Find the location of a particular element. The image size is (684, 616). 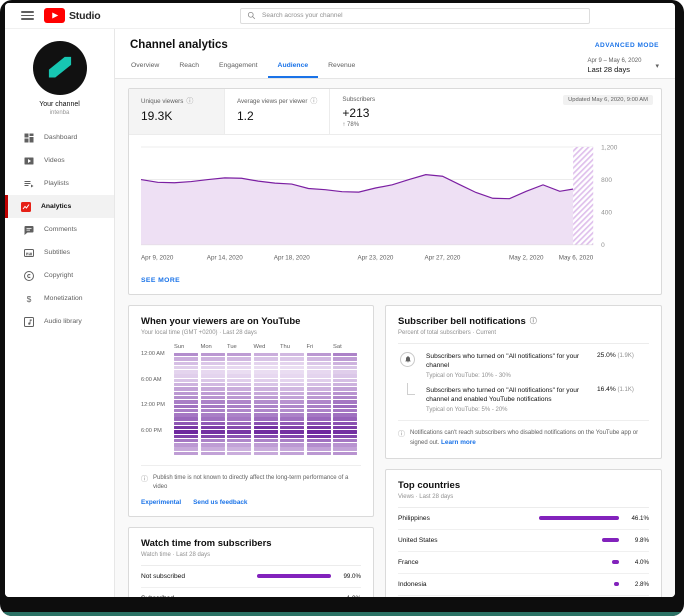

tab-reach: Reach is located at coordinates (189, 65).